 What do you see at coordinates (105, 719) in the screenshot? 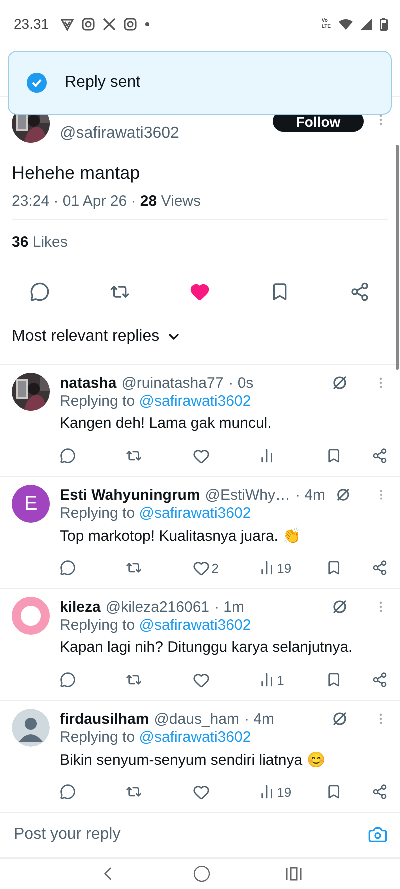
I see `reply-author-name: firdausilham` at bounding box center [105, 719].